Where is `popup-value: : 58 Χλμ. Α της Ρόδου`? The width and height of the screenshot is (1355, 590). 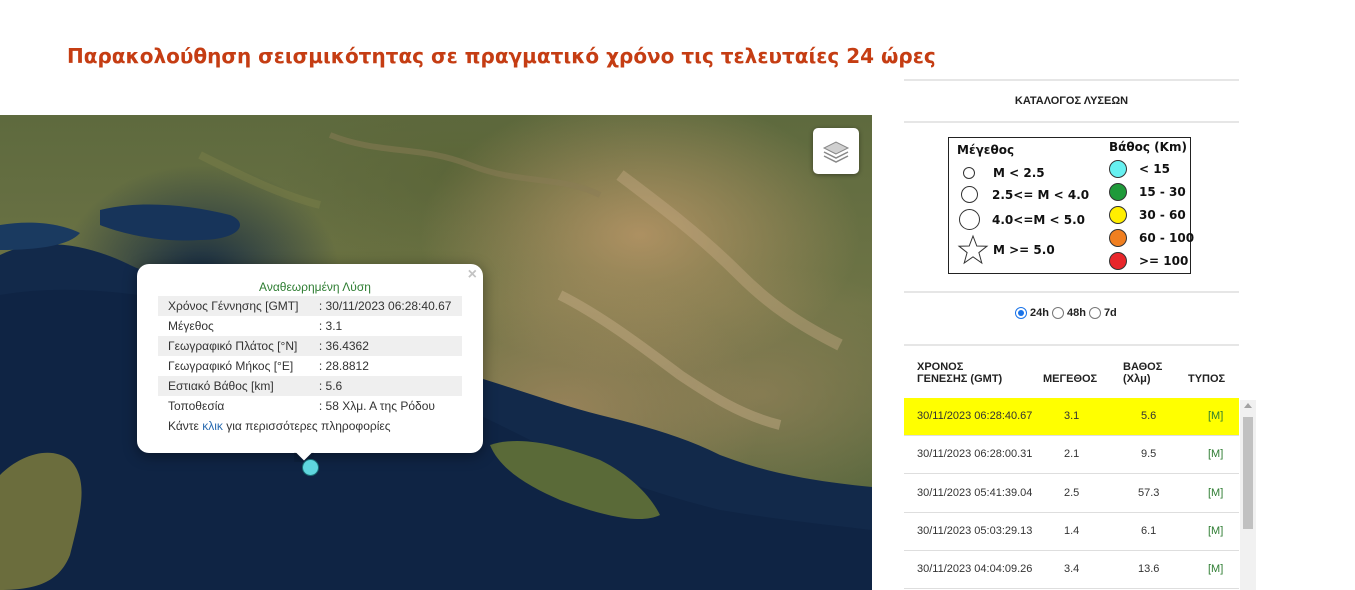 popup-value: : 58 Χλμ. Α της Ρόδου is located at coordinates (376, 406).